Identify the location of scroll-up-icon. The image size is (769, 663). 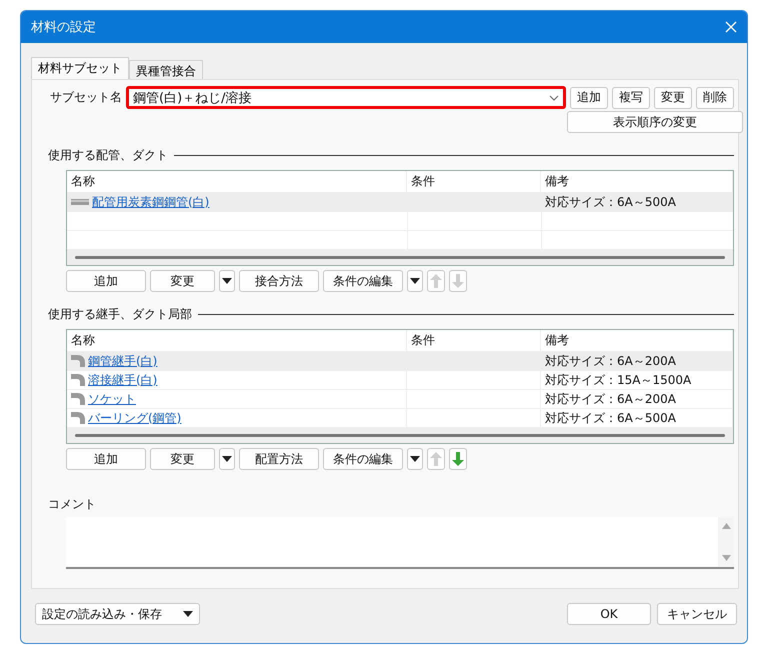
(726, 526).